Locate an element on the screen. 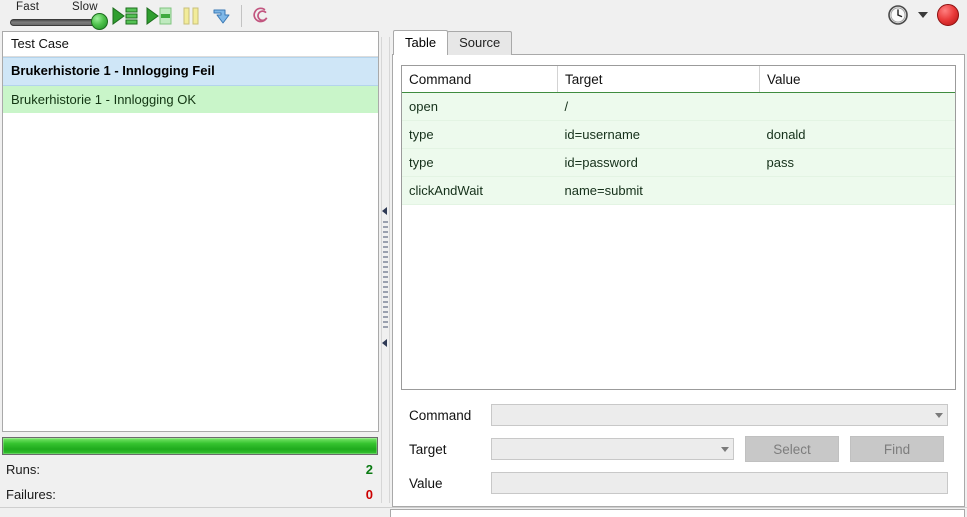 Image resolution: width=967 pixels, height=517 pixels. cell-value: donald is located at coordinates (857, 134).